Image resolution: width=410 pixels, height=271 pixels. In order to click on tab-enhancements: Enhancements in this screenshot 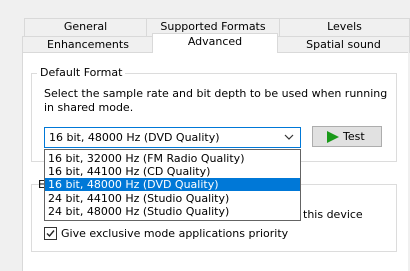, I will do `click(88, 44)`.